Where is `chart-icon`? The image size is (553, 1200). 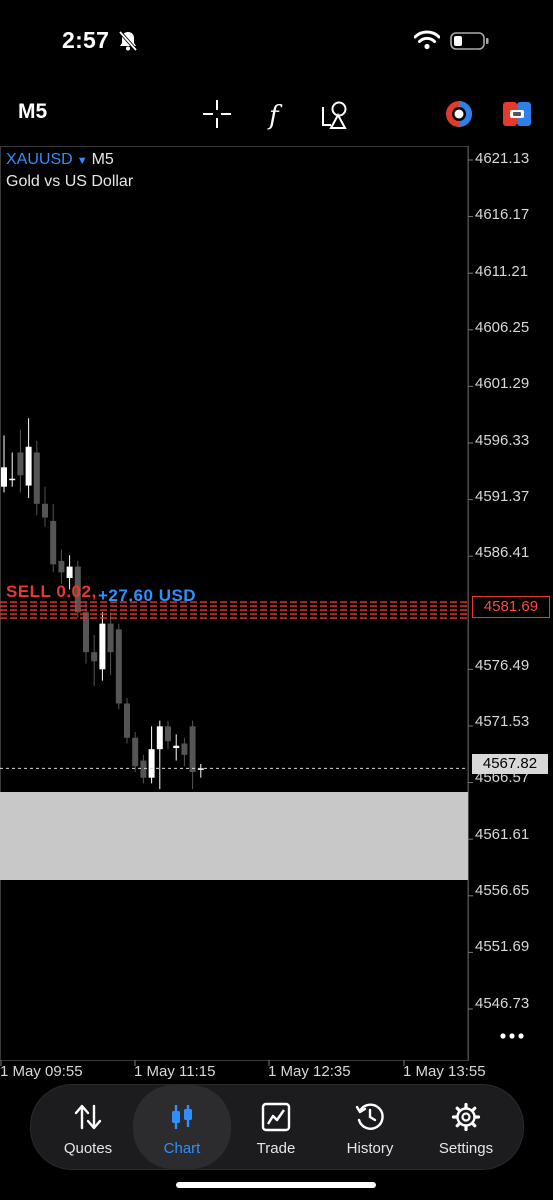 chart-icon is located at coordinates (182, 1117).